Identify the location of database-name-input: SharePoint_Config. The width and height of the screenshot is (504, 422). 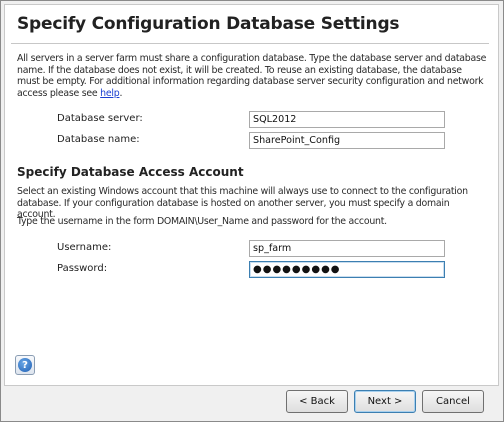
(347, 140).